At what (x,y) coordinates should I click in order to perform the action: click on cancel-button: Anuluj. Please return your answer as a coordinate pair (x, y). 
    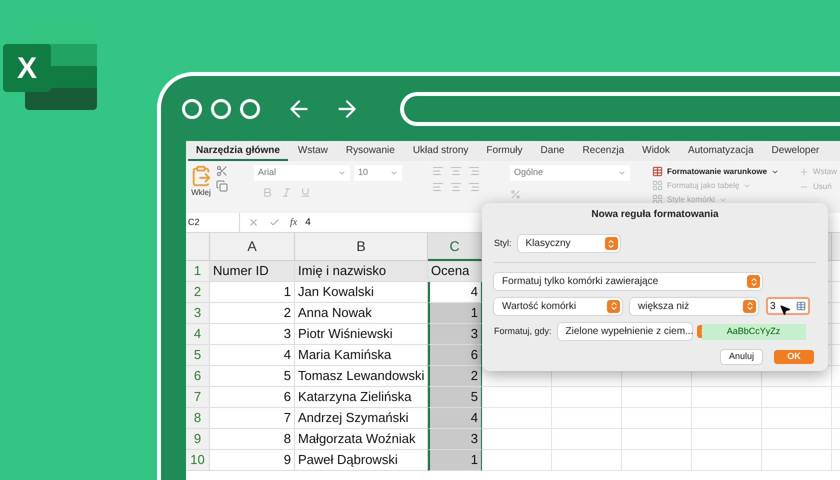
    Looking at the image, I should click on (741, 357).